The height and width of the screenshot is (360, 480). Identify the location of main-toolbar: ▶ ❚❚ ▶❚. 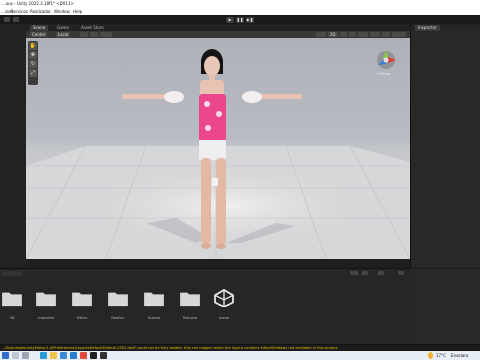
(240, 19).